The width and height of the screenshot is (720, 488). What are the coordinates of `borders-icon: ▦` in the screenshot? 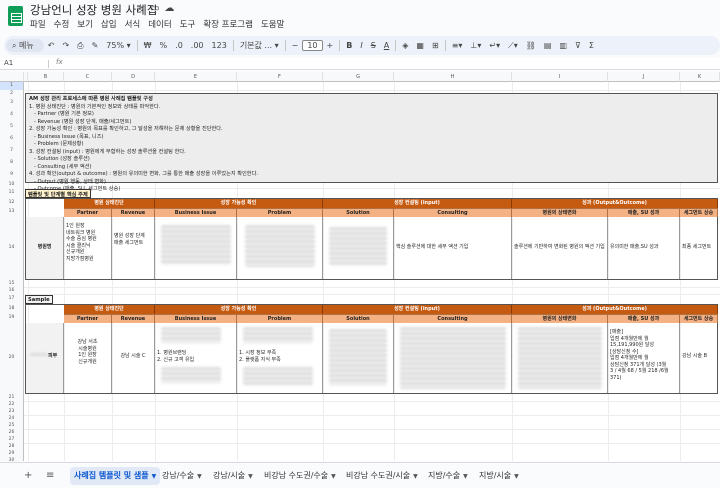 It's located at (420, 45).